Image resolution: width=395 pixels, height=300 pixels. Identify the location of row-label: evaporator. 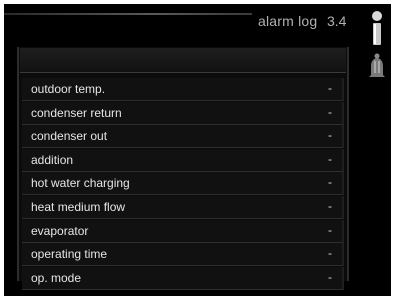
(60, 230).